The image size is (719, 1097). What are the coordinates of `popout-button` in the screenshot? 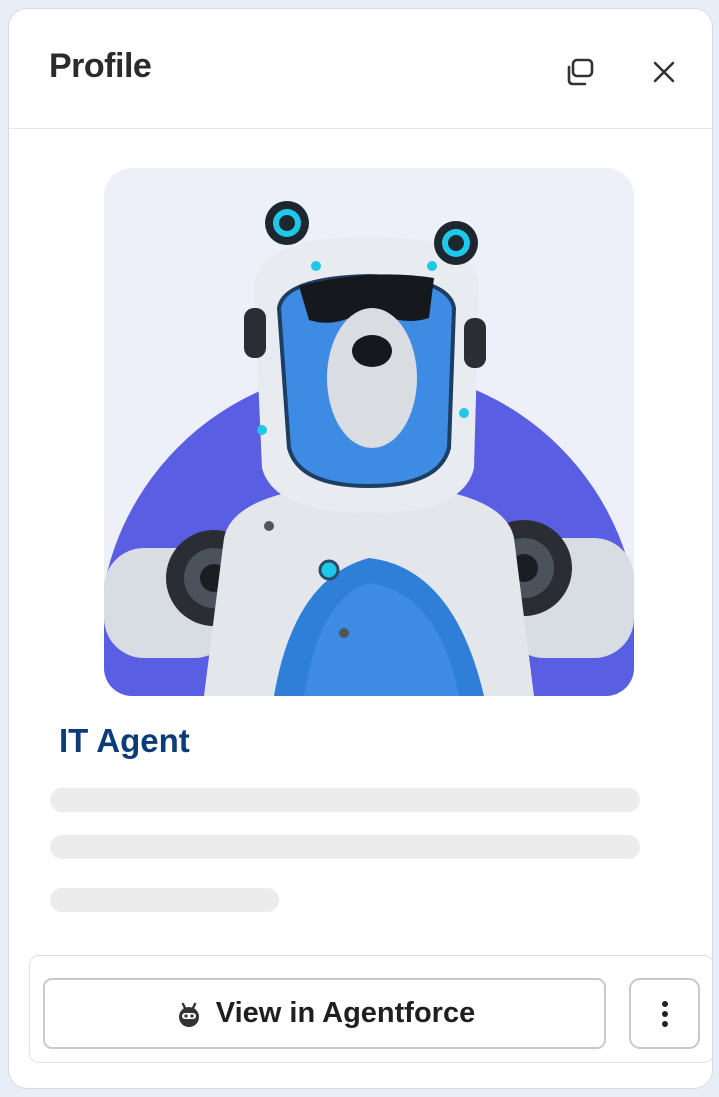 It's located at (580, 72).